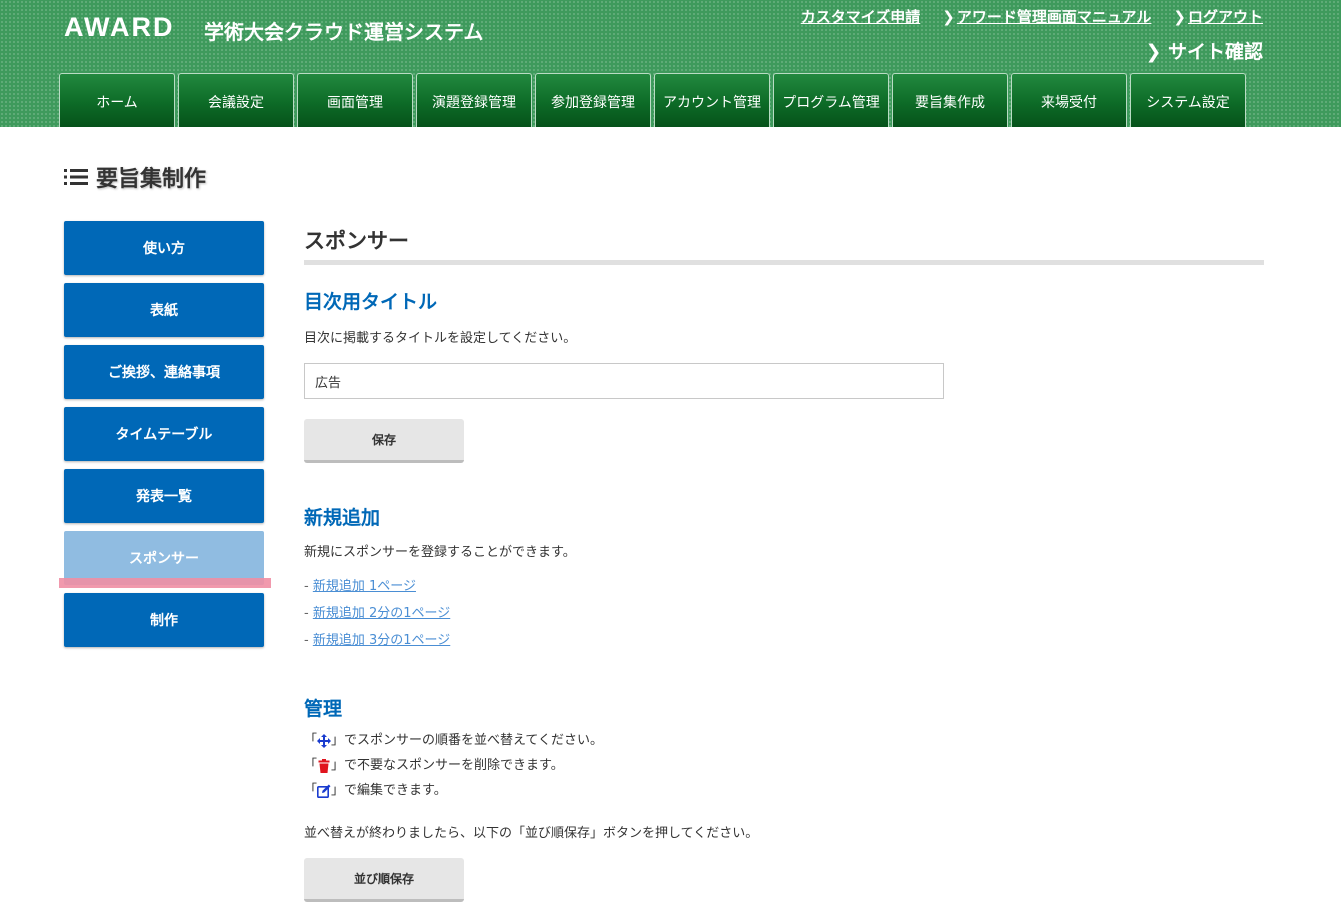 Image resolution: width=1341 pixels, height=905 pixels. I want to click on customize-request-label: カスタマイズ申請, so click(860, 17).